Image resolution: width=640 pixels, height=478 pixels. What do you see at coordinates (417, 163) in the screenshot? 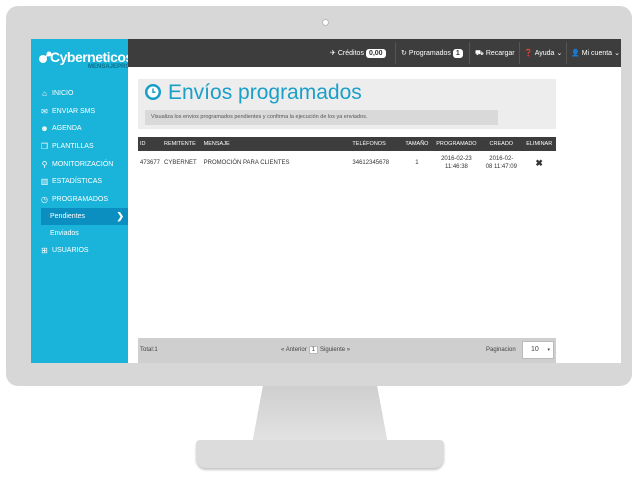
I see `cell-size: 1` at bounding box center [417, 163].